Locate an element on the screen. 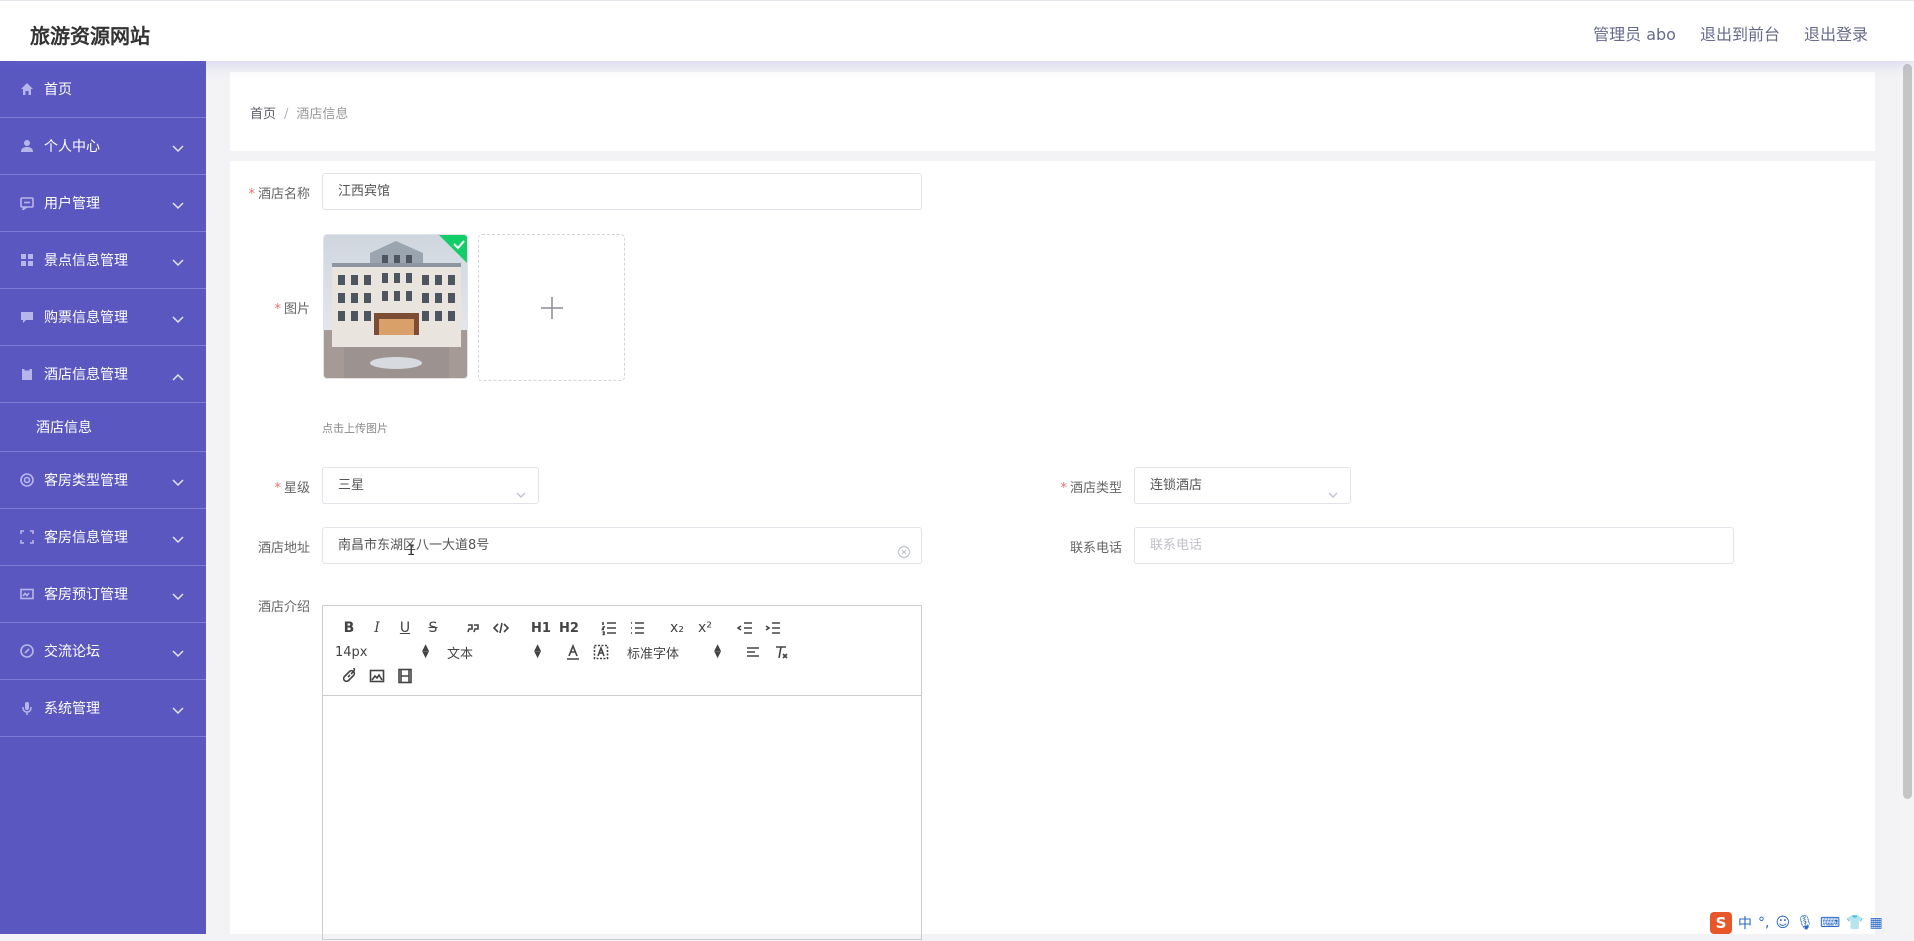 The height and width of the screenshot is (941, 1914). clear-format-icon is located at coordinates (781, 652).